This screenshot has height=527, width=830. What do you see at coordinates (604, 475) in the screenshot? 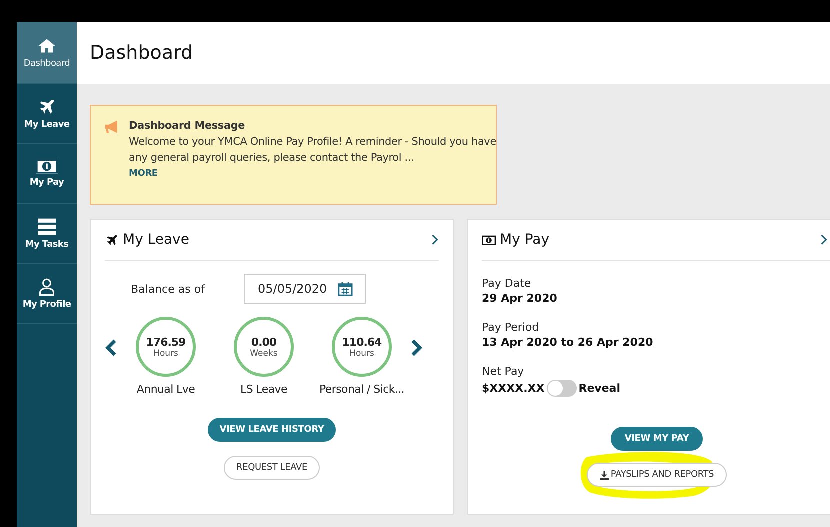
I see `download-icon` at bounding box center [604, 475].